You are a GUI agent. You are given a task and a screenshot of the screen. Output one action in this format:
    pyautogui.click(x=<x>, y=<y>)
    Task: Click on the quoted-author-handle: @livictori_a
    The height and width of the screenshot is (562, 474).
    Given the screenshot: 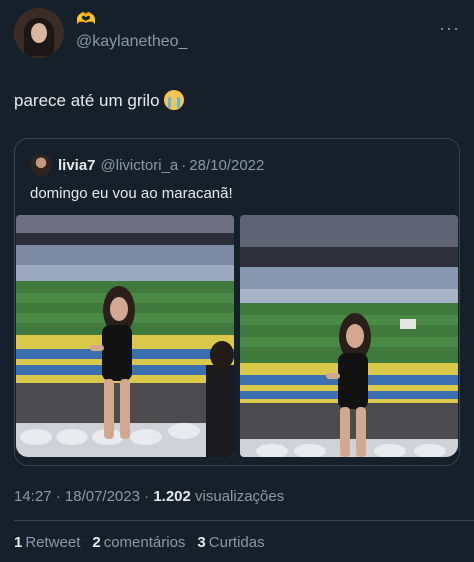 What is the action you would take?
    pyautogui.click(x=140, y=165)
    